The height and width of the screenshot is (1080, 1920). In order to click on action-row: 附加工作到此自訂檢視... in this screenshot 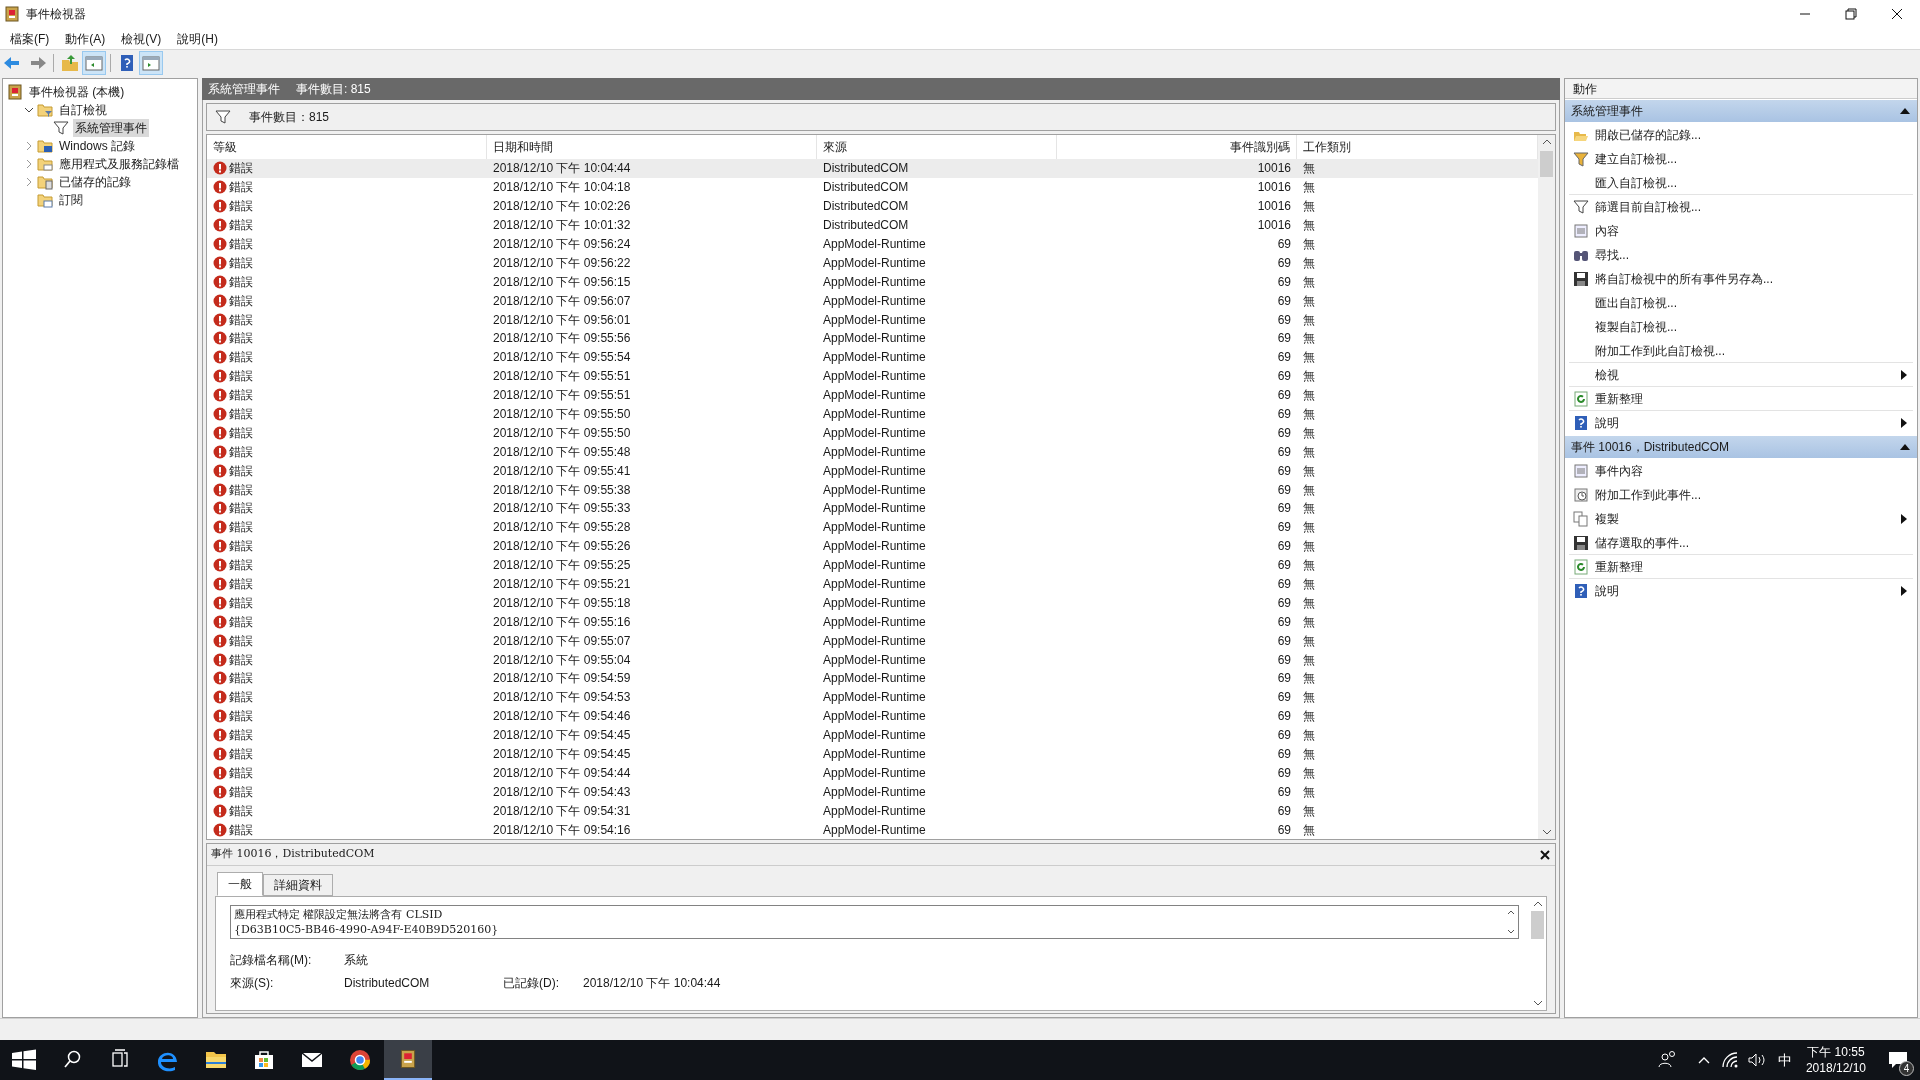, I will do `click(1741, 351)`.